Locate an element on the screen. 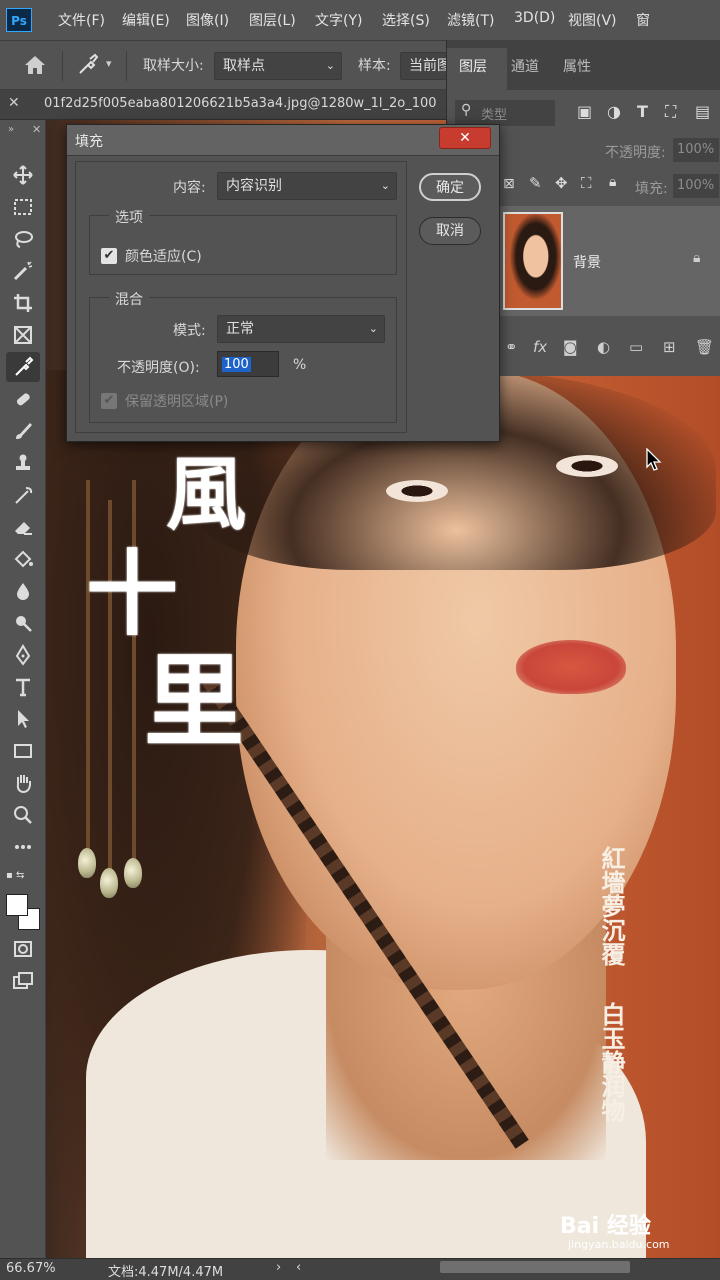 This screenshot has width=720, height=1280. photo-bead is located at coordinates (109, 883).